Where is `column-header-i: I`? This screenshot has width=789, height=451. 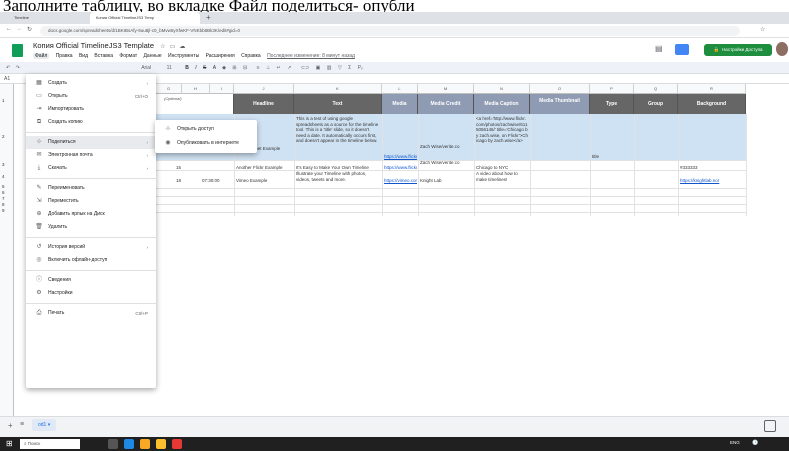 column-header-i: I is located at coordinates (222, 89).